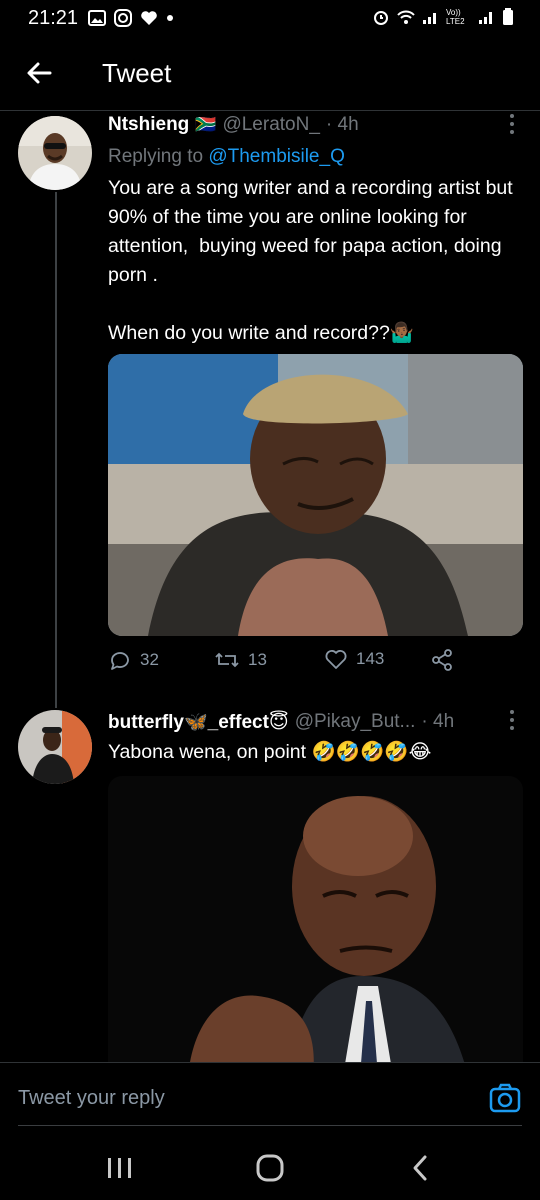 The image size is (540, 1200). I want to click on like-heart-icon, so click(336, 659).